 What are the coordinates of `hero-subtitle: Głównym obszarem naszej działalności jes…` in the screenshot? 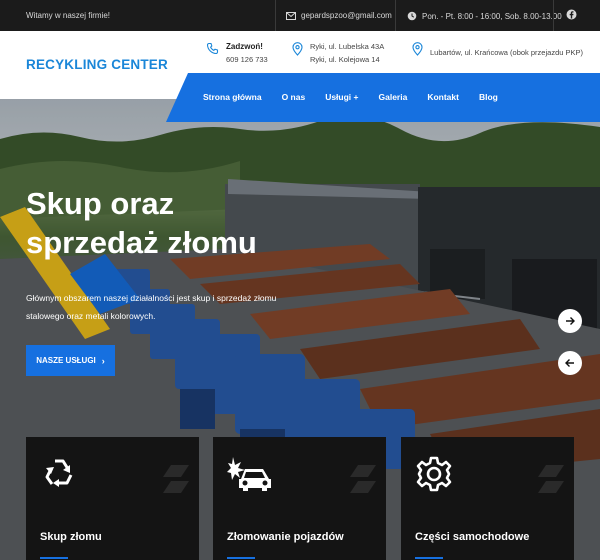 It's located at (151, 307).